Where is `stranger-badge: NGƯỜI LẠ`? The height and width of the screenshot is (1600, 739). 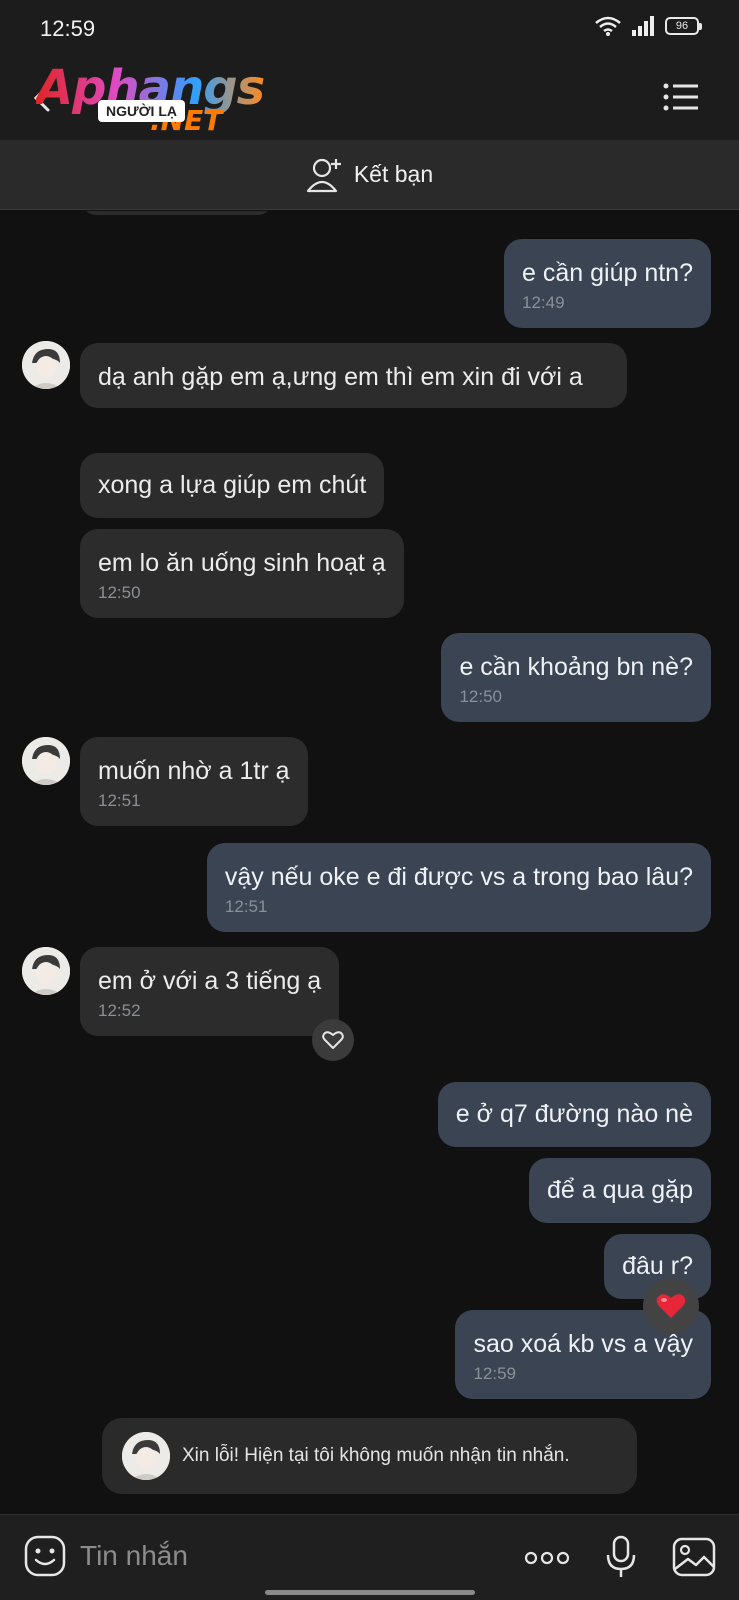
stranger-badge: NGƯỜI LẠ is located at coordinates (141, 111).